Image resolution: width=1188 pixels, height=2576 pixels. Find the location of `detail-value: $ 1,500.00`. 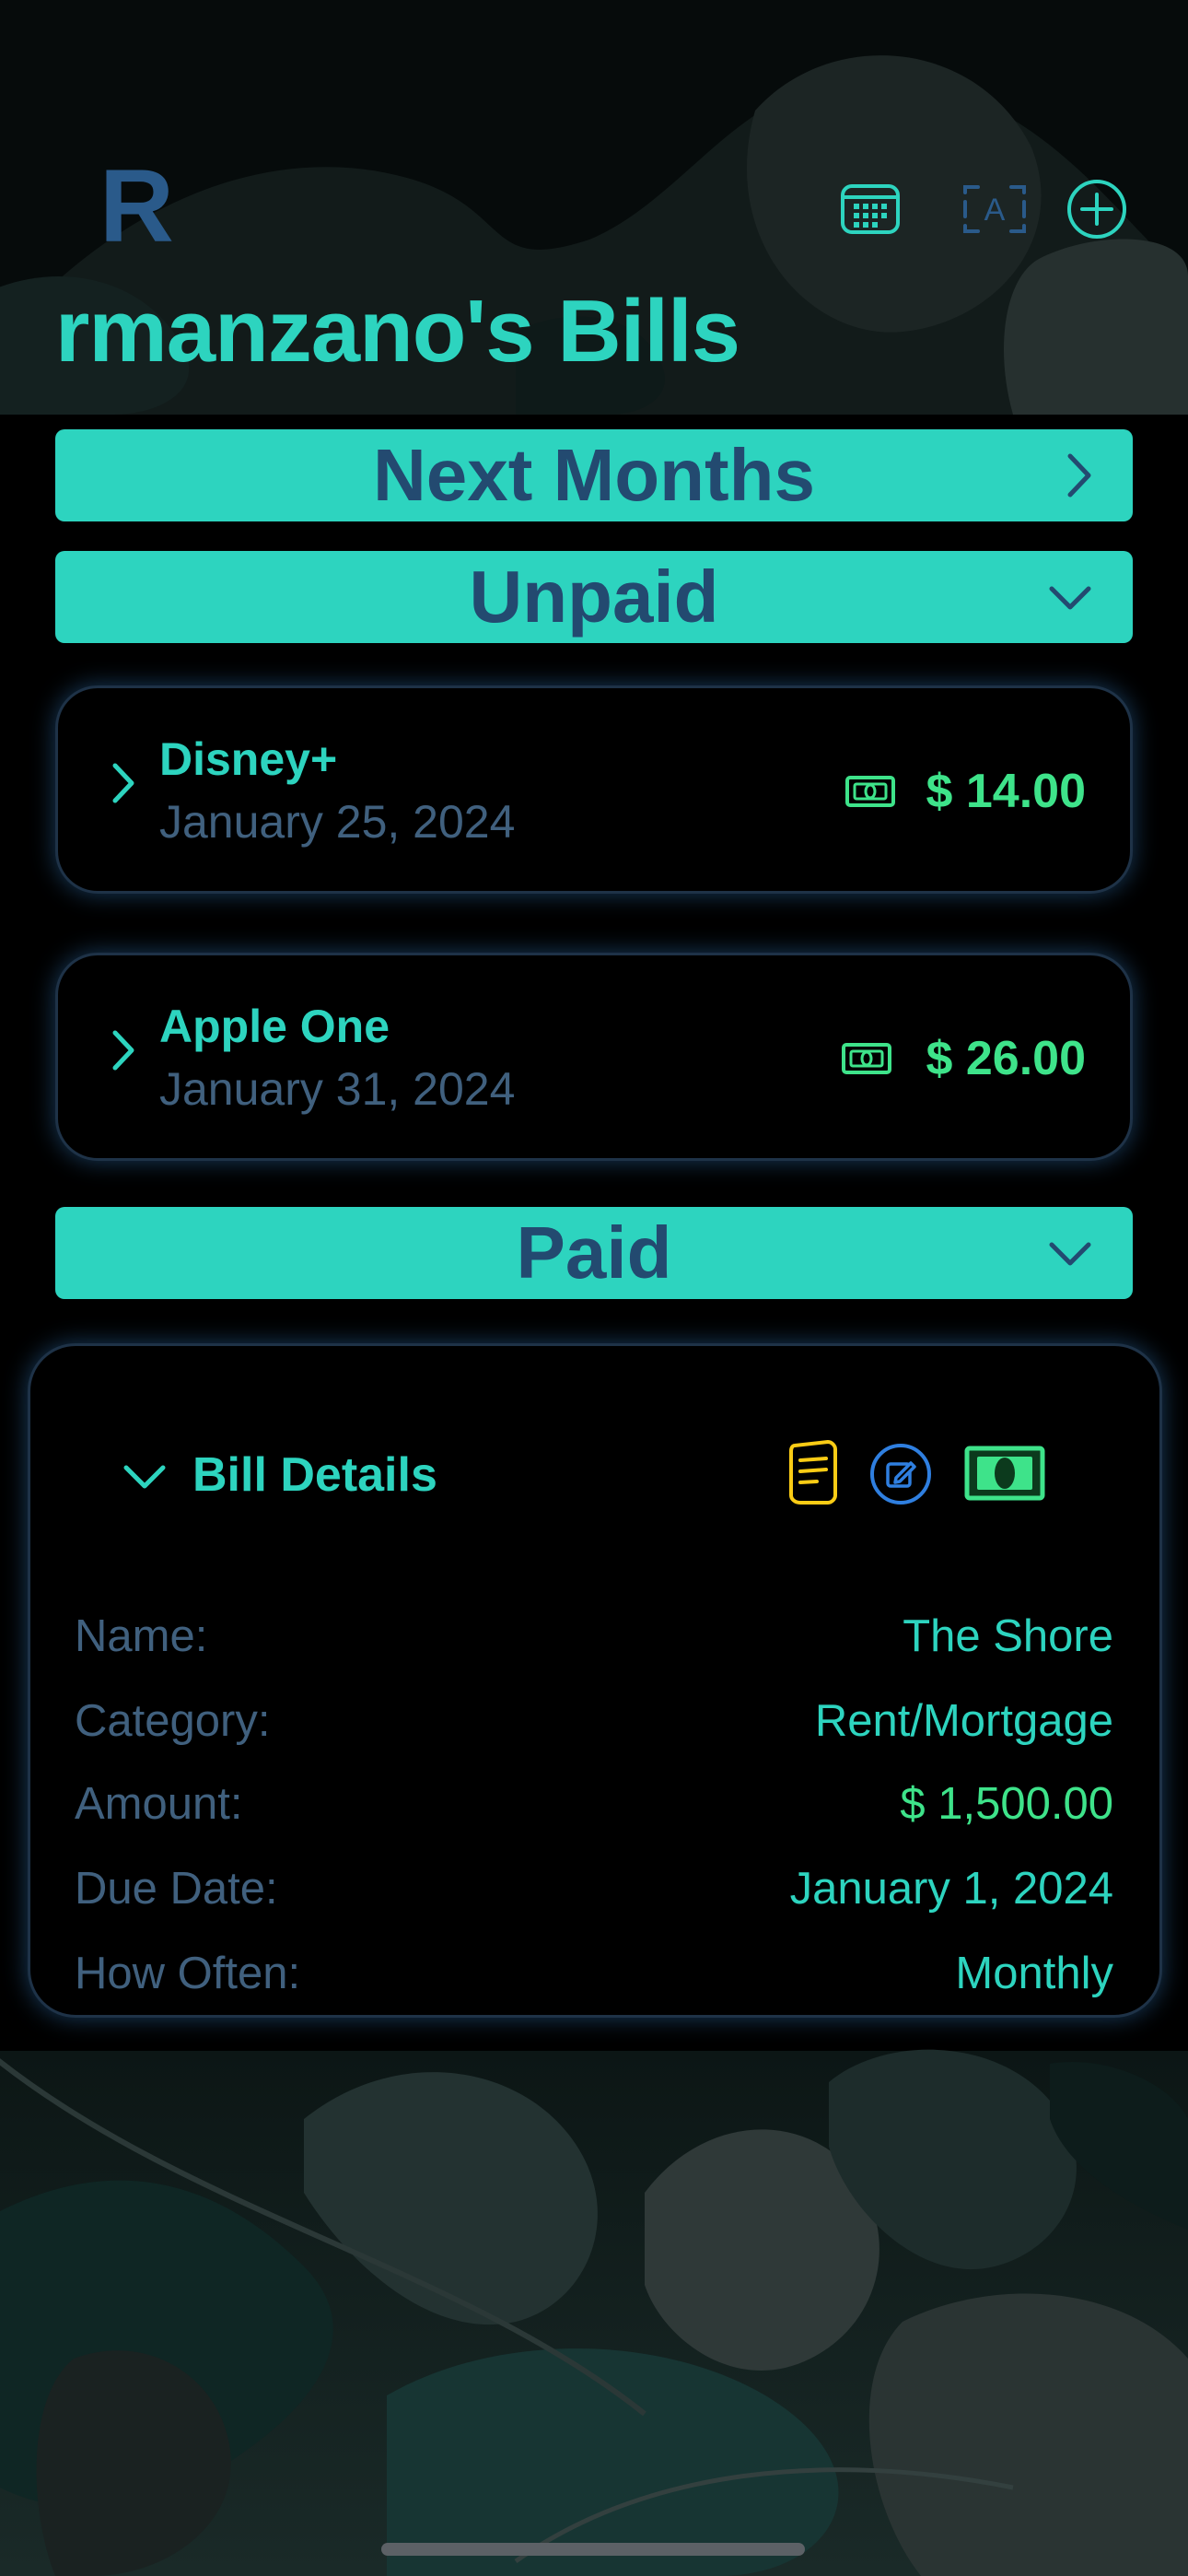

detail-value: $ 1,500.00 is located at coordinates (1007, 1804).